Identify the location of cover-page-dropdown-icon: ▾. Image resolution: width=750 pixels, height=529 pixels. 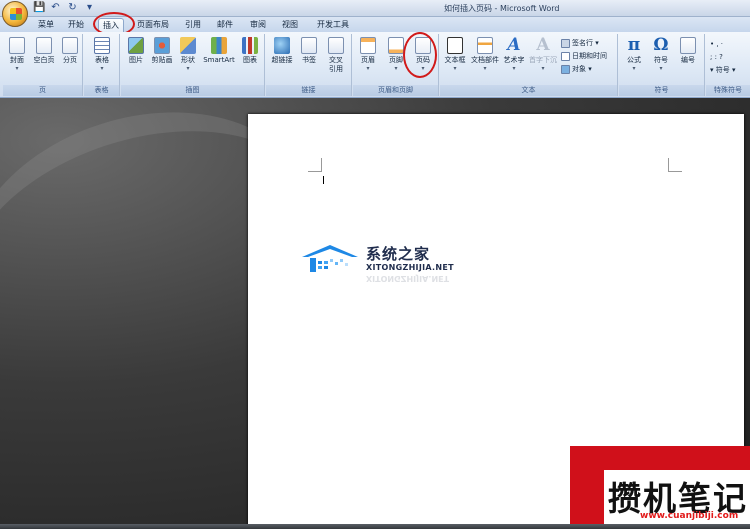
(17, 68).